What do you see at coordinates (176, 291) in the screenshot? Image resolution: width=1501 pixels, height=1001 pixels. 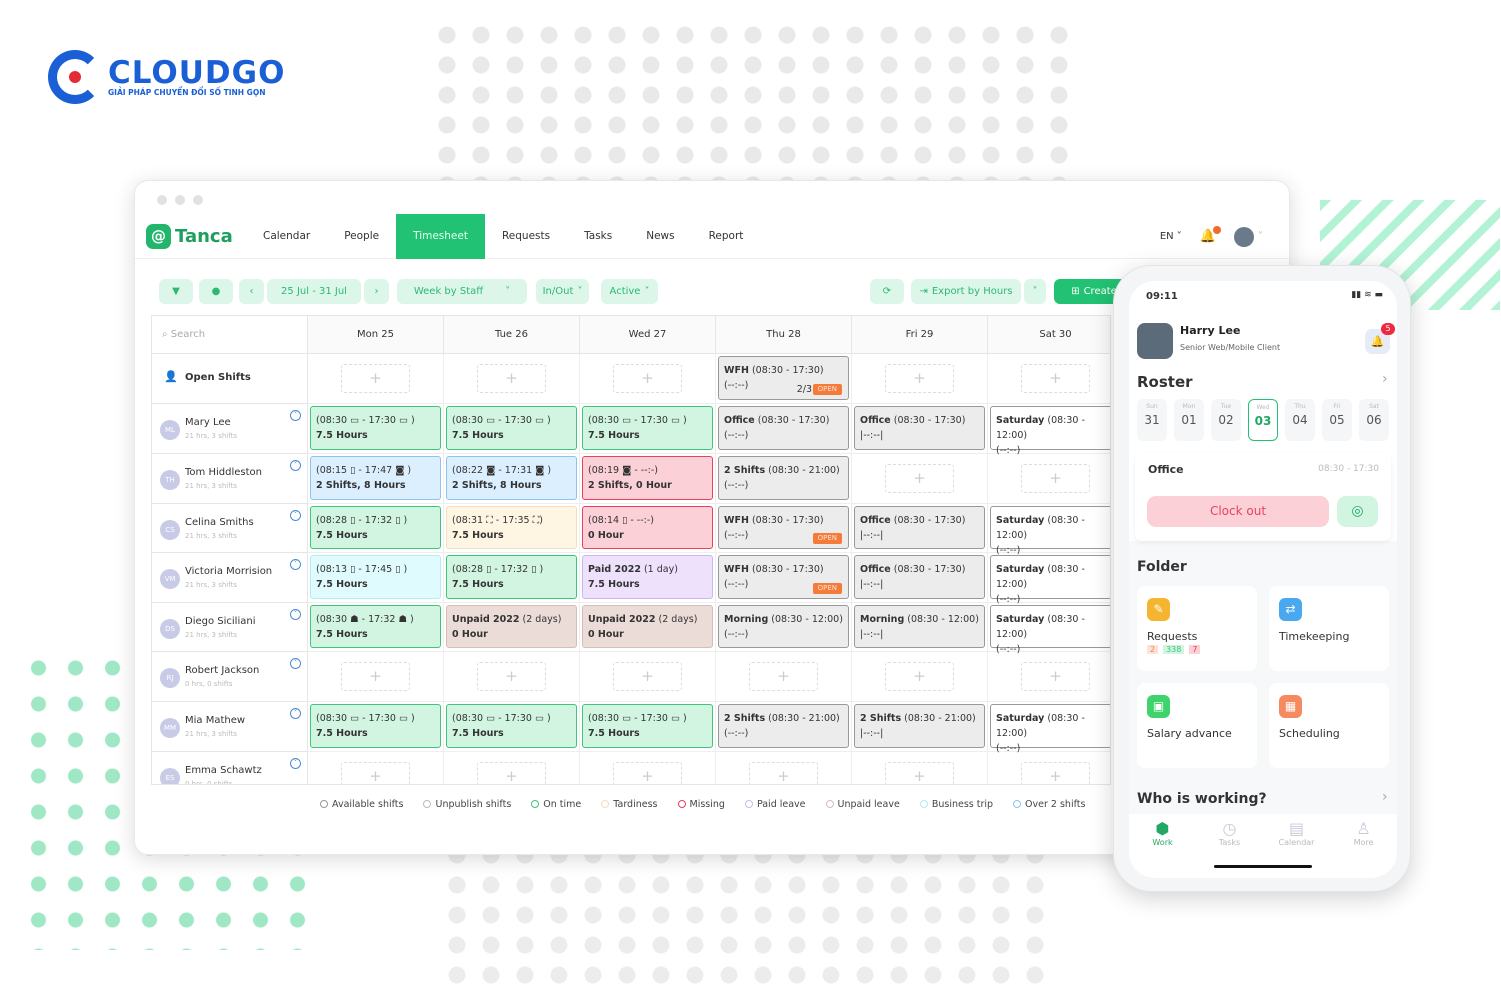 I see `filter-button: ▼` at bounding box center [176, 291].